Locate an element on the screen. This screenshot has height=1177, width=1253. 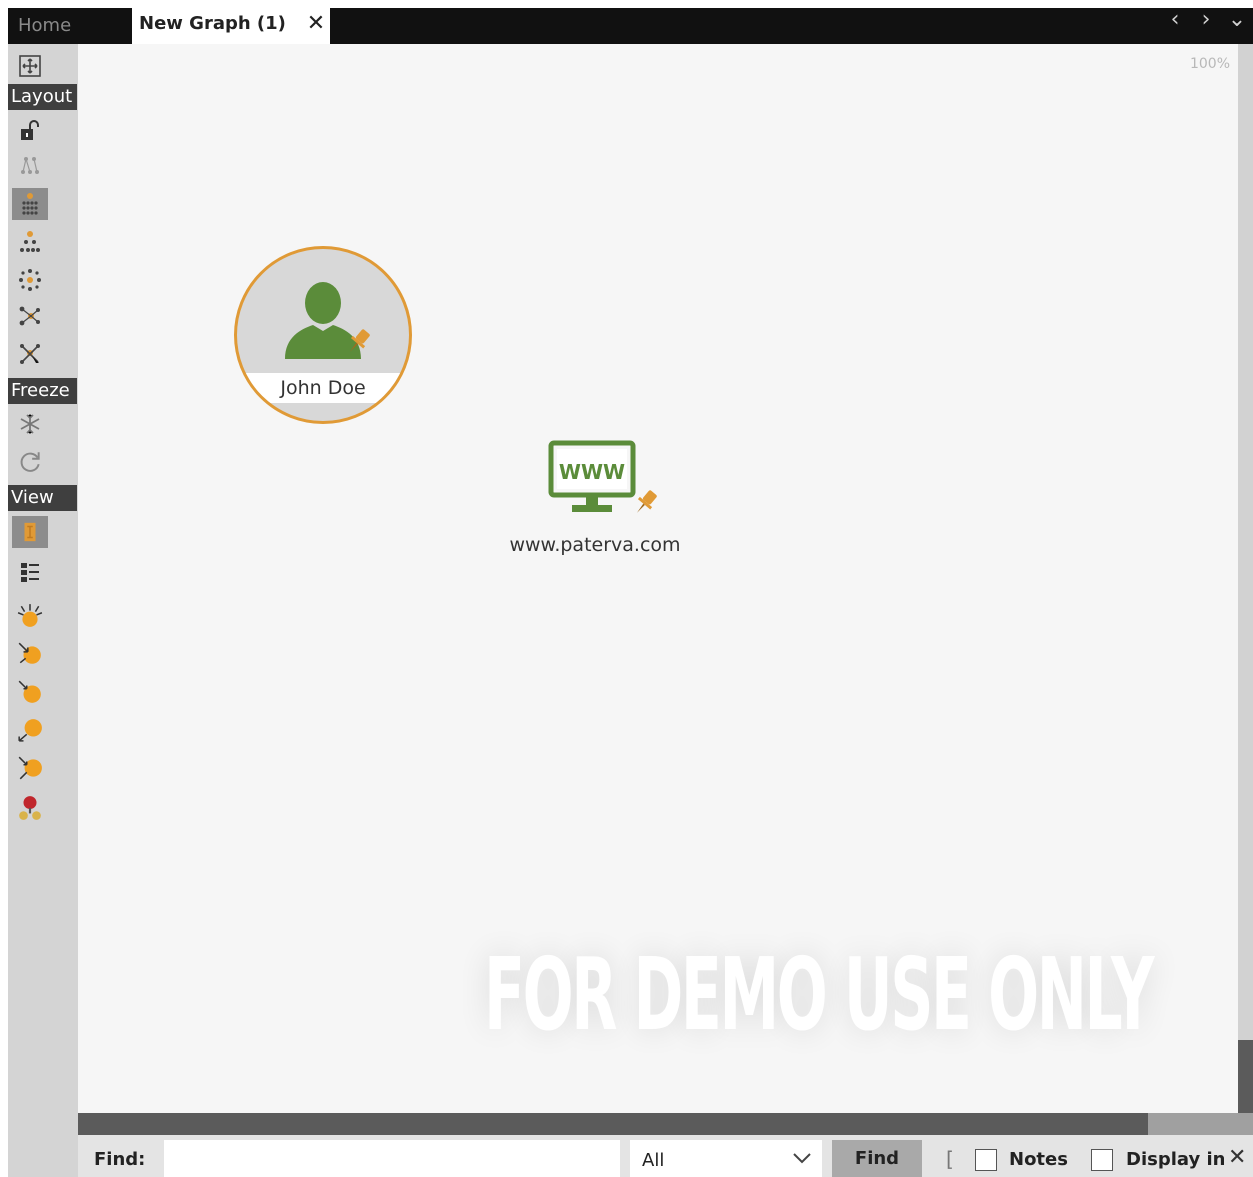
bracket-glyph: [ is located at coordinates (950, 1159).